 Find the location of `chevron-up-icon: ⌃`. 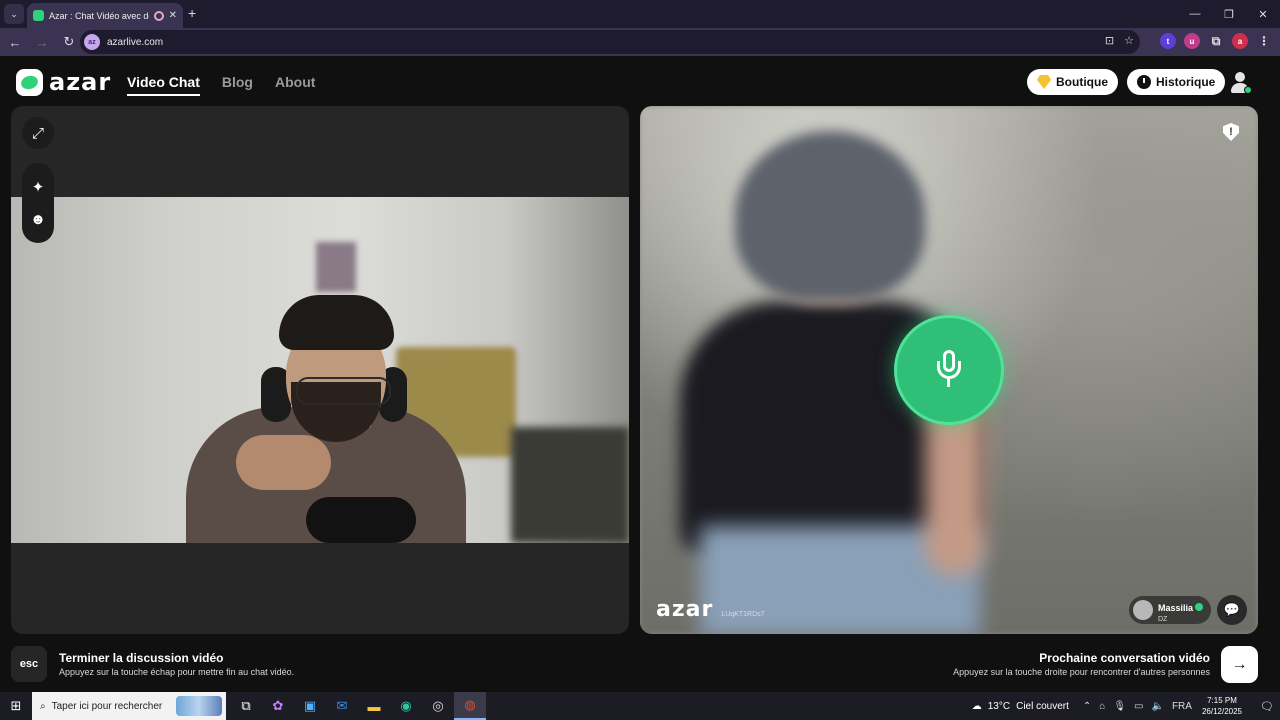

chevron-up-icon: ⌃ is located at coordinates (1087, 706).